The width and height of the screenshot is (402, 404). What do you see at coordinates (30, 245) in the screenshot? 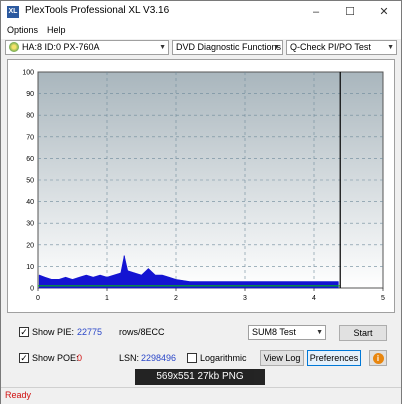
I see `y-tick-label: 20` at bounding box center [30, 245].